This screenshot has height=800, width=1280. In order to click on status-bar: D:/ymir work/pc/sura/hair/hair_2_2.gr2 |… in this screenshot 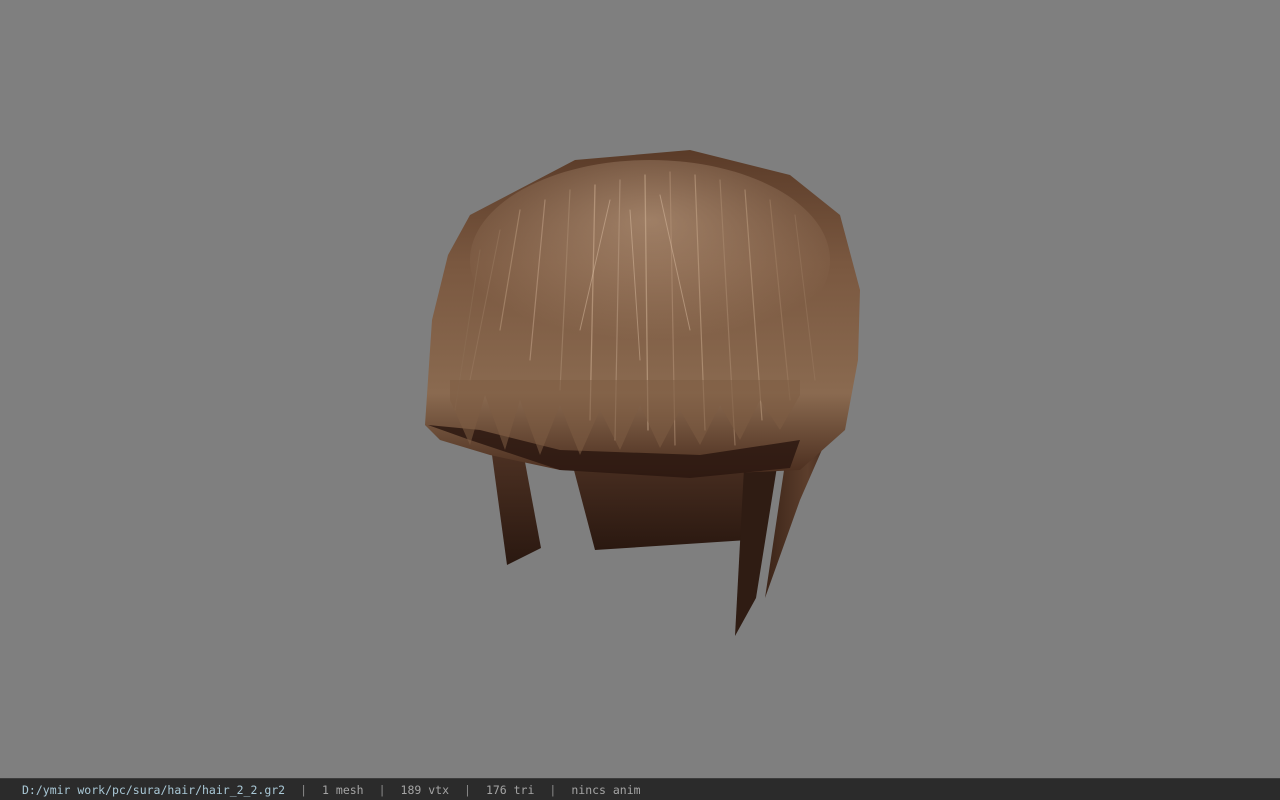, I will do `click(640, 789)`.